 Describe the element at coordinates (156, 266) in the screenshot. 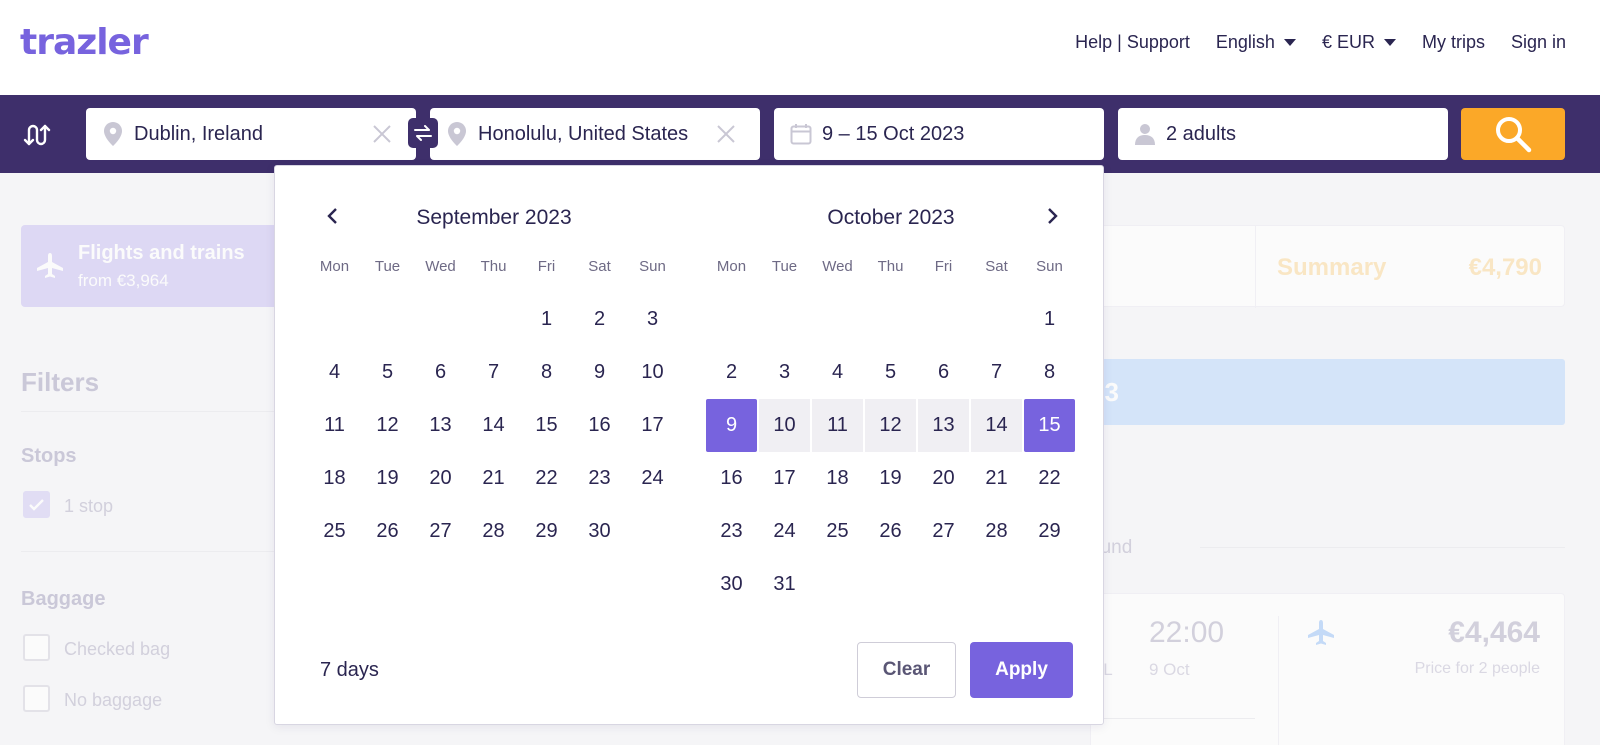

I see `flights-trains-tab: Flights and trains from €3,964` at that location.